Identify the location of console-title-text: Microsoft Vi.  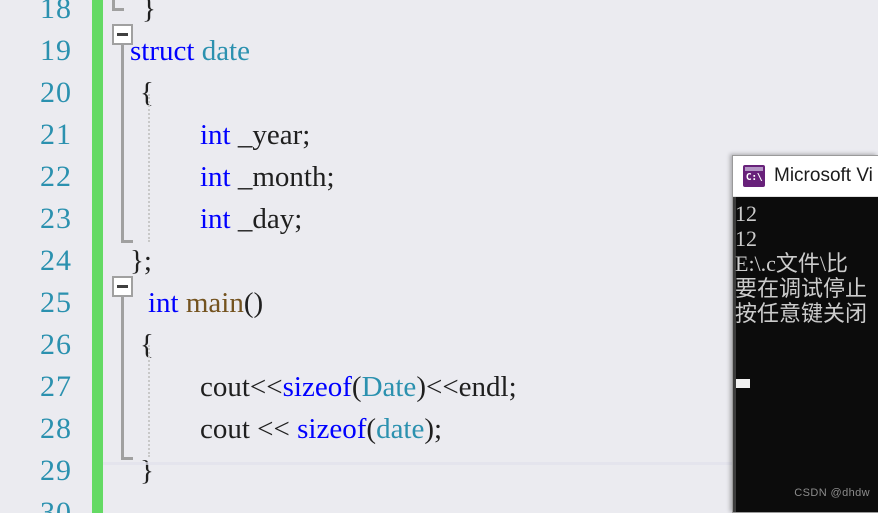
(823, 175).